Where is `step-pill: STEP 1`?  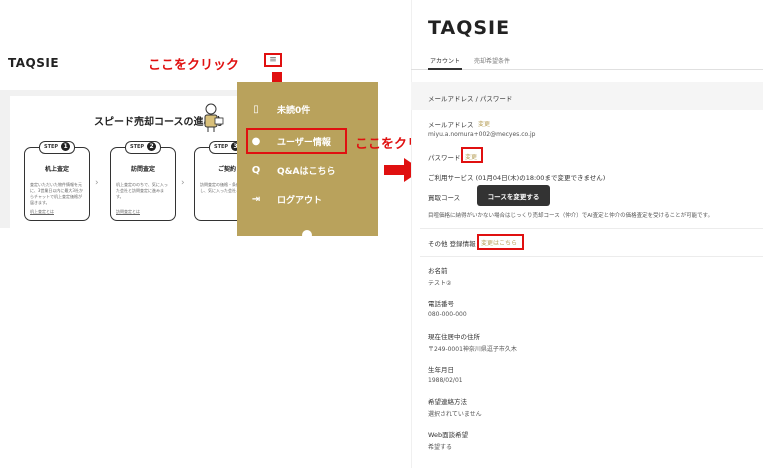
step-pill: STEP 1 is located at coordinates (57, 147).